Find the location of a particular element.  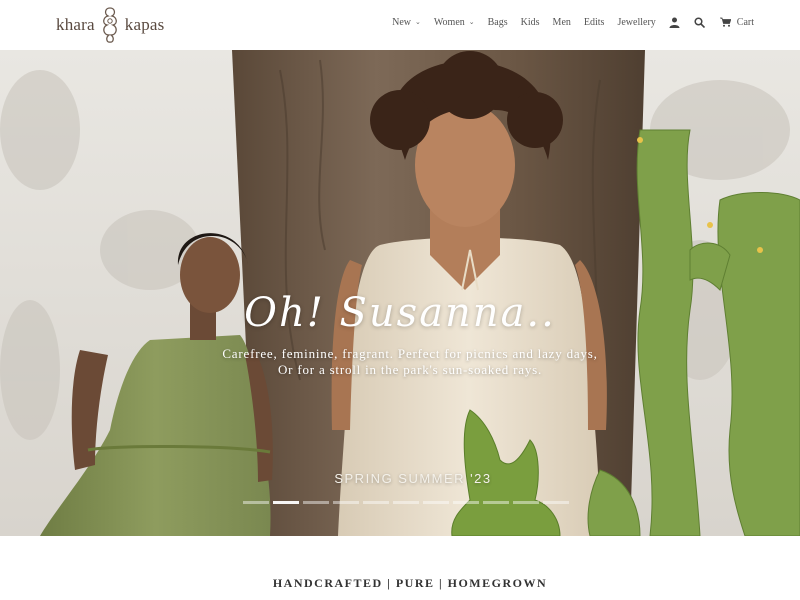

nav-label: Edits is located at coordinates (594, 22).